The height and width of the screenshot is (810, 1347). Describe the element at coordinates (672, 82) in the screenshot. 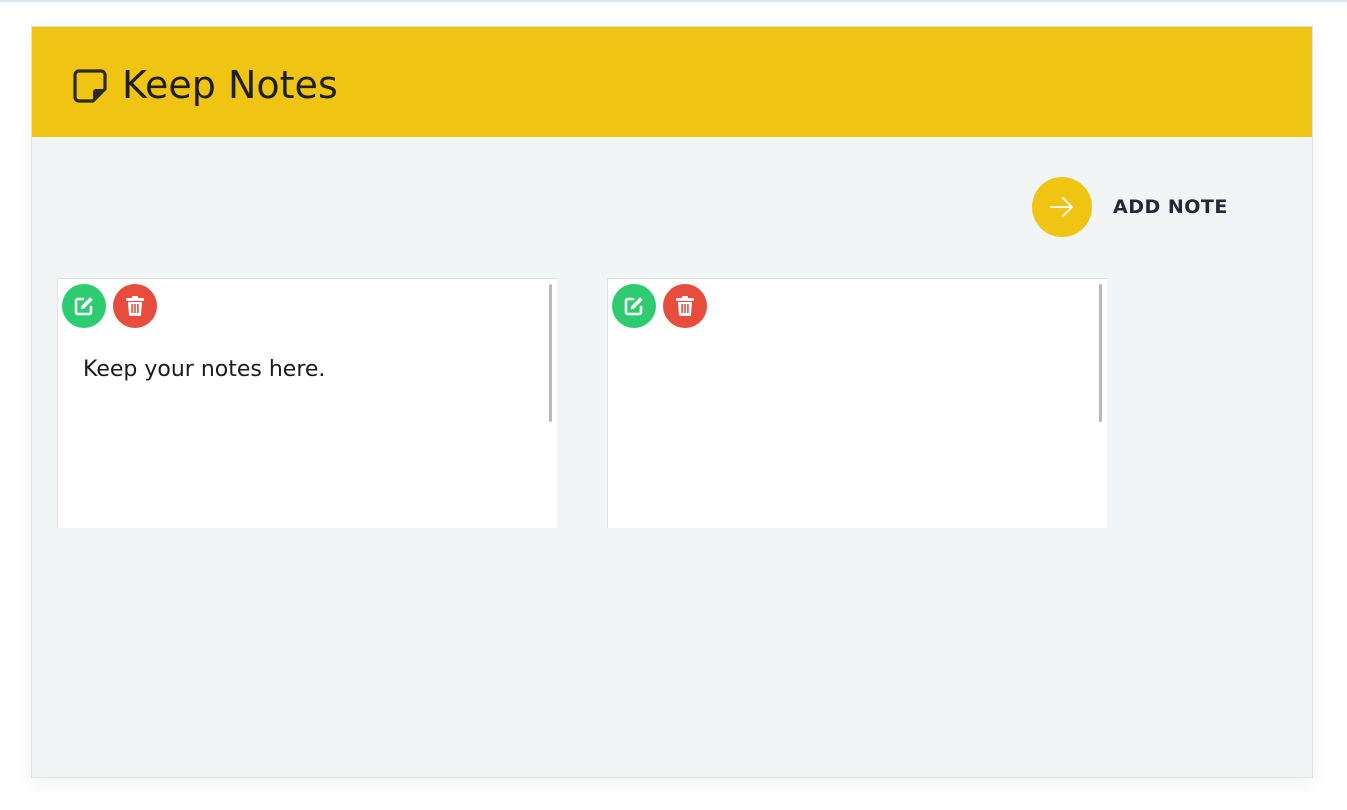

I see `app-header: Keep Notes` at that location.